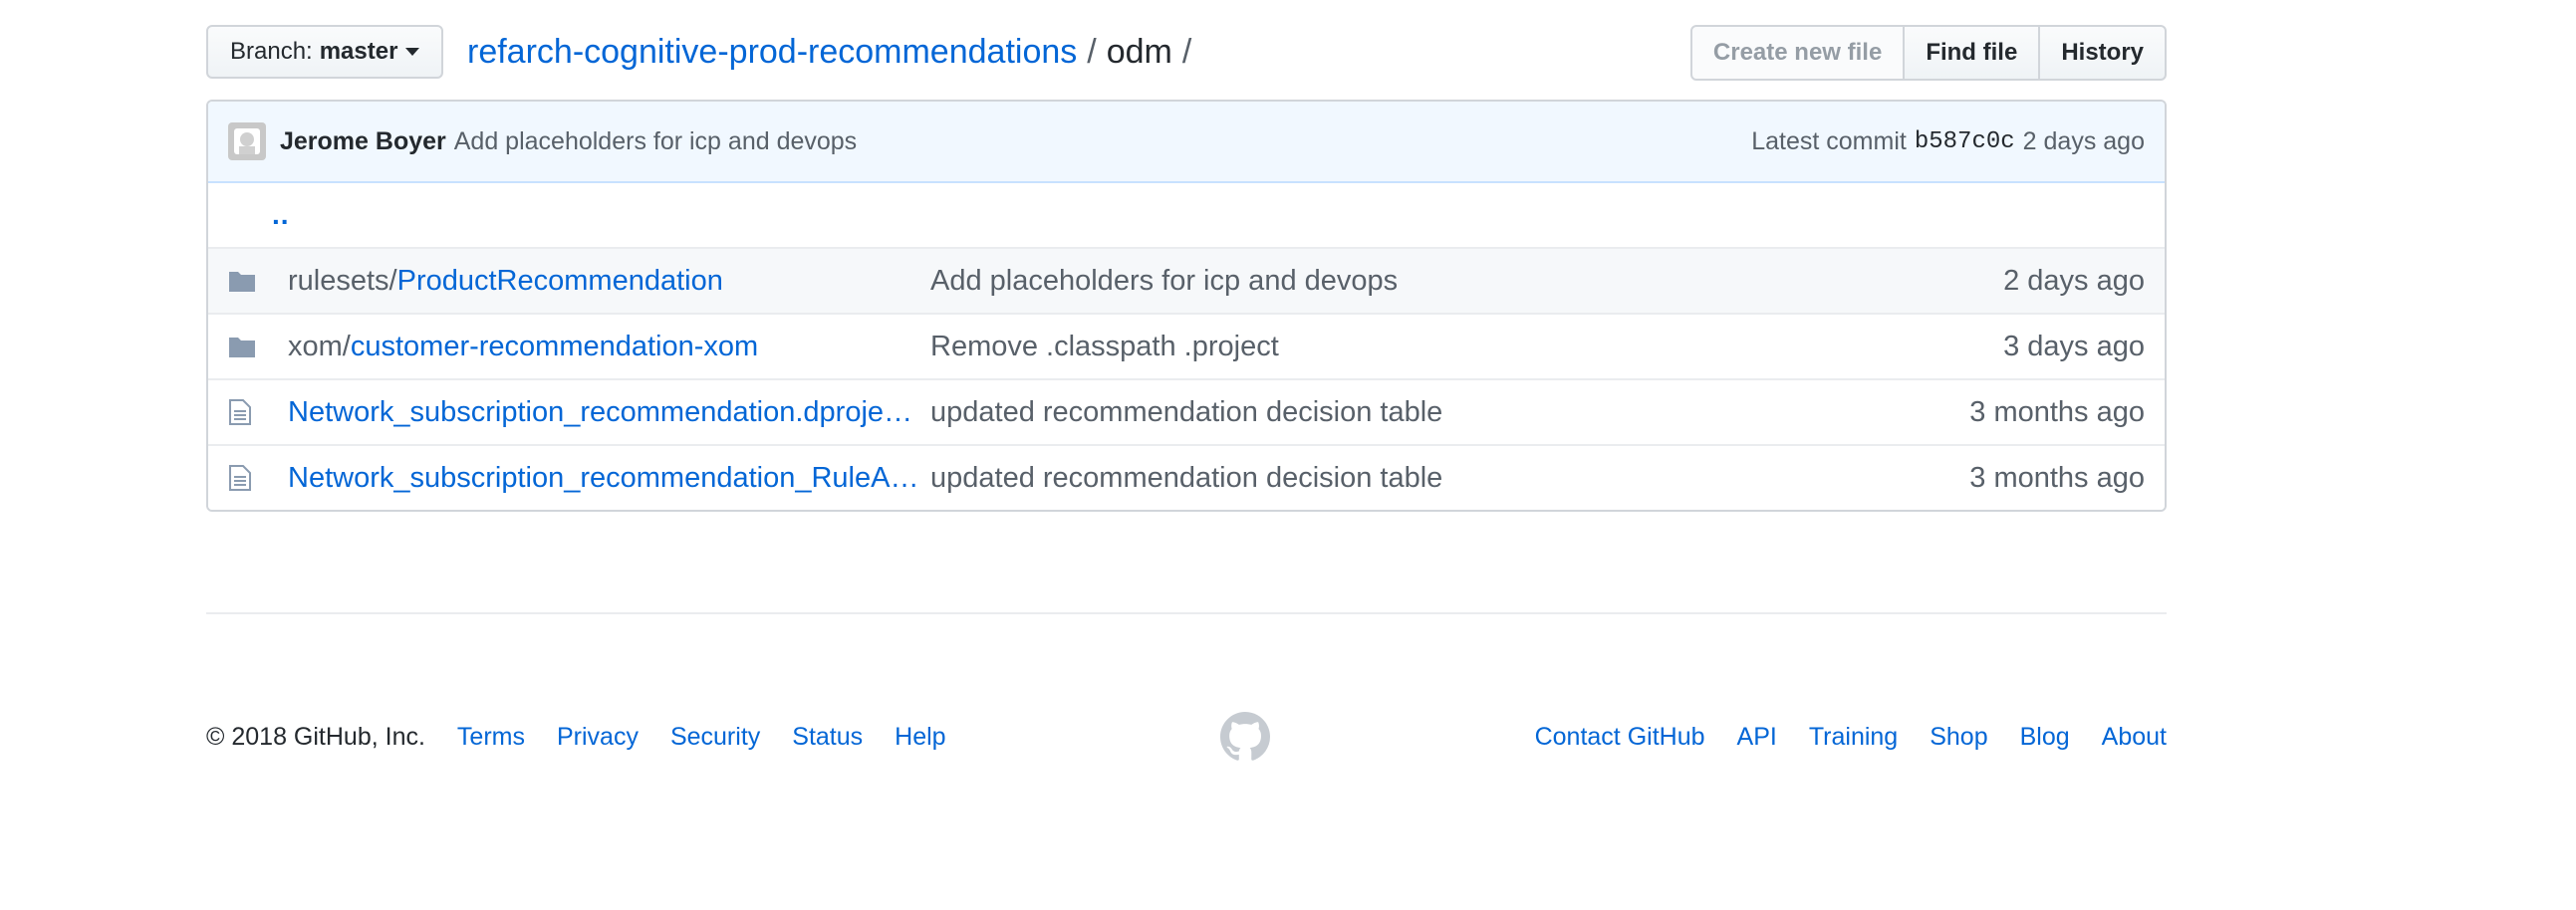 This screenshot has width=2576, height=910. I want to click on commit-age: 2 days ago, so click(2083, 140).